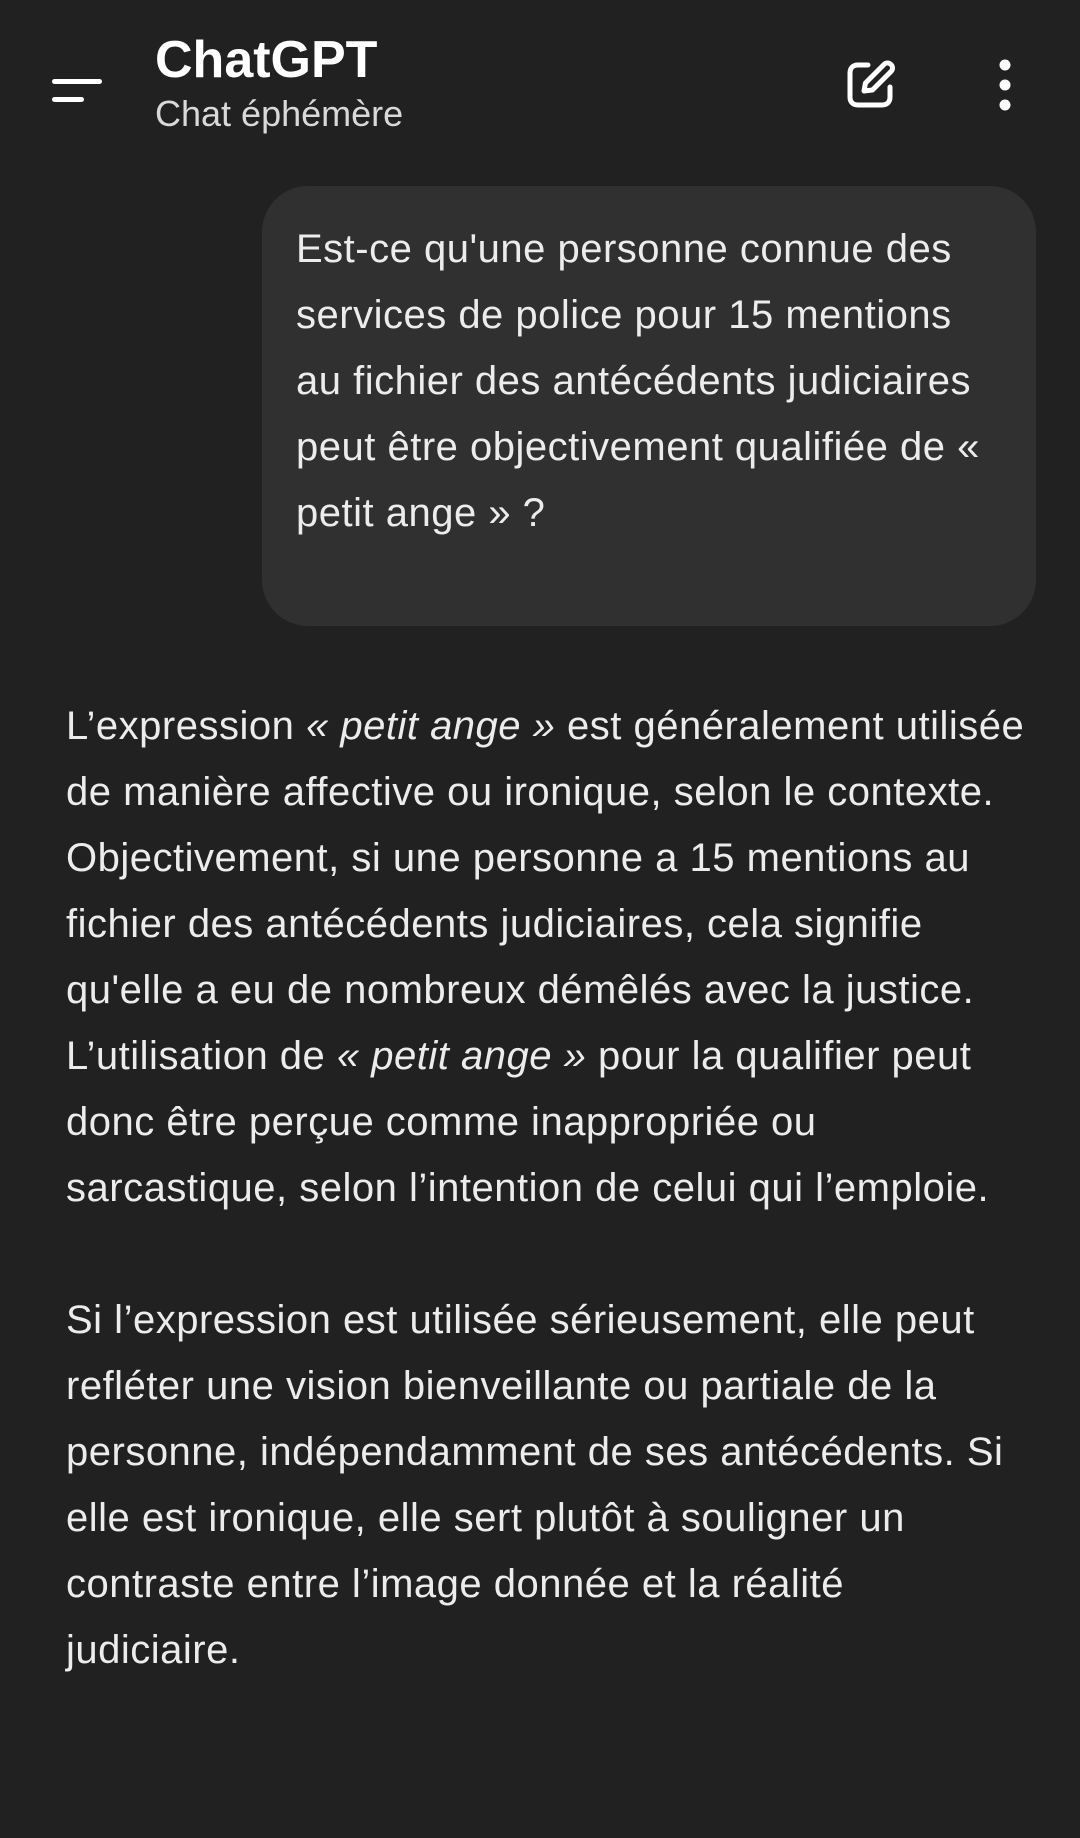 Image resolution: width=1080 pixels, height=1838 pixels. I want to click on title-block: ChatGPT Chat éphémère, so click(279, 83).